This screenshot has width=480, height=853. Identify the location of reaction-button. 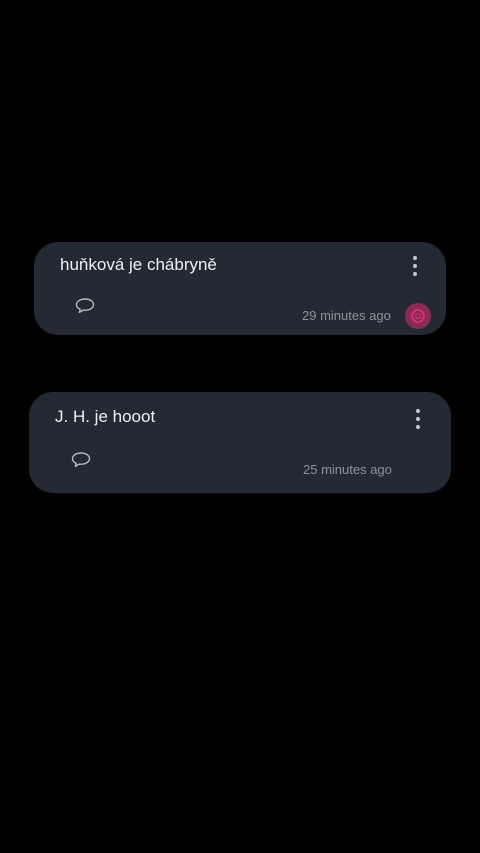
(418, 316).